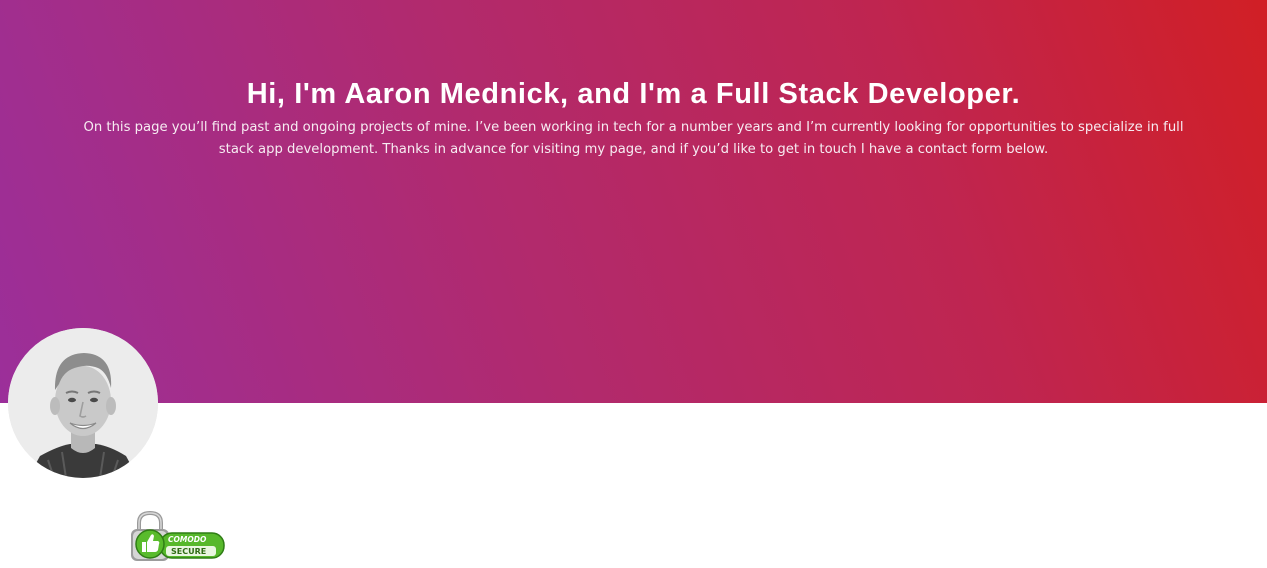 This screenshot has height=568, width=1267. What do you see at coordinates (150, 544) in the screenshot?
I see `thumbs-up-icon` at bounding box center [150, 544].